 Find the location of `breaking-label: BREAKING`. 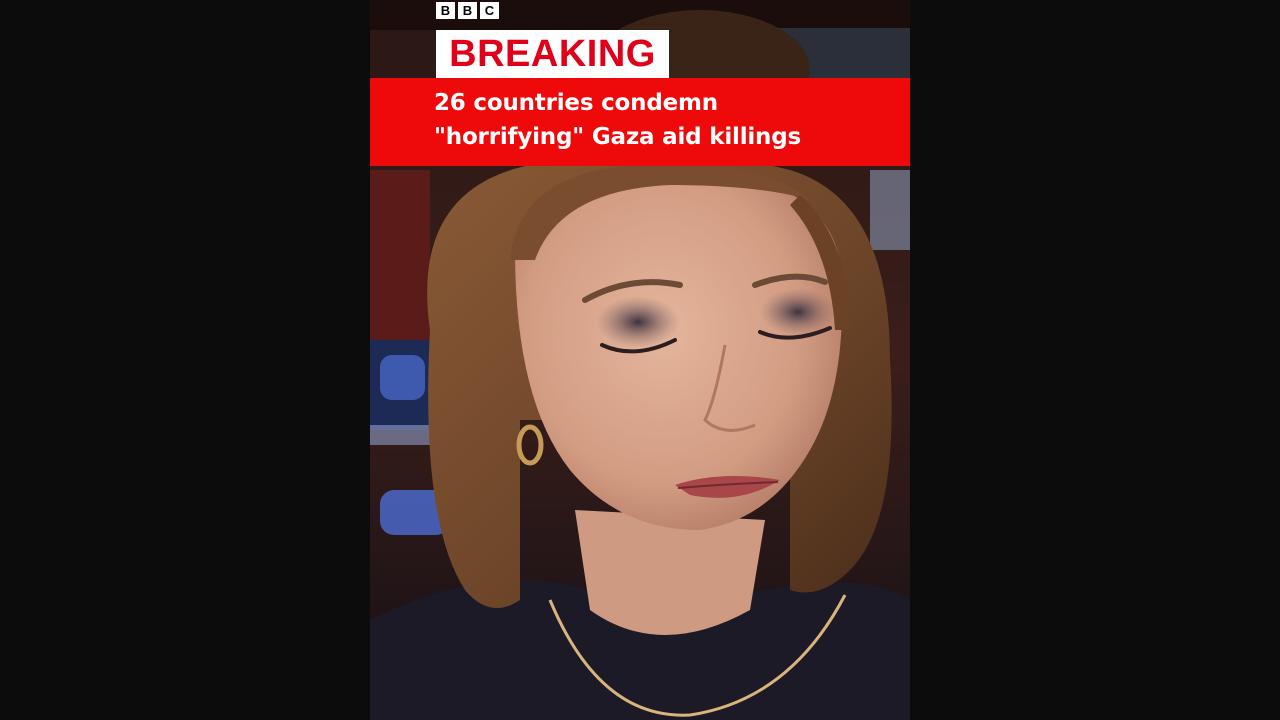

breaking-label: BREAKING is located at coordinates (552, 54).